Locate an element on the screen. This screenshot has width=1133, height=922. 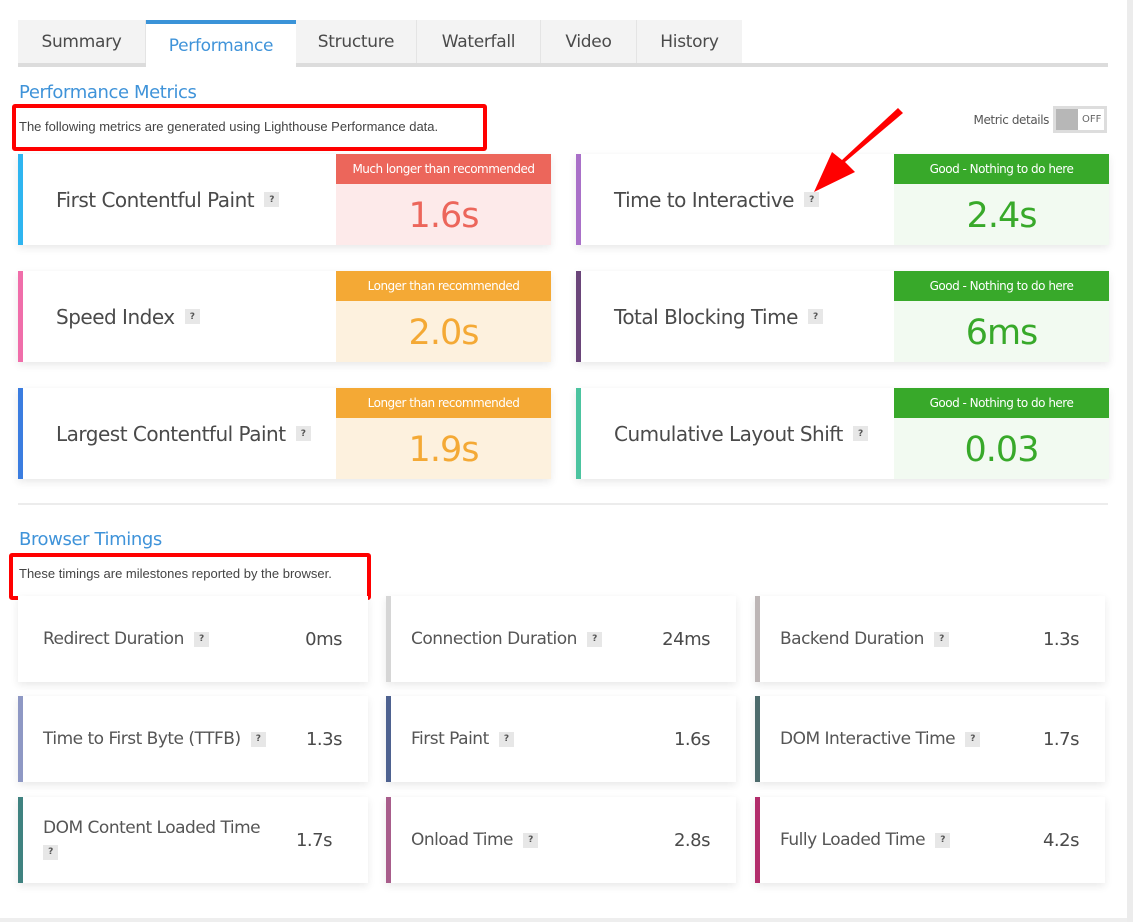
timing-label: Time to First Byte (TTFB) is located at coordinates (142, 739).